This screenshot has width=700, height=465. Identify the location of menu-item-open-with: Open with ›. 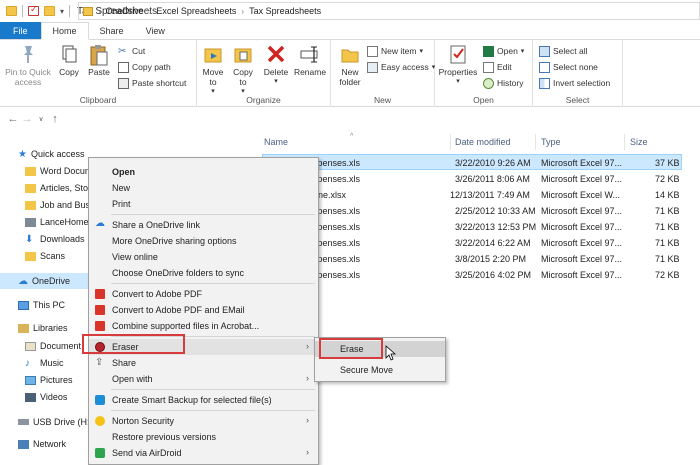
(203, 379).